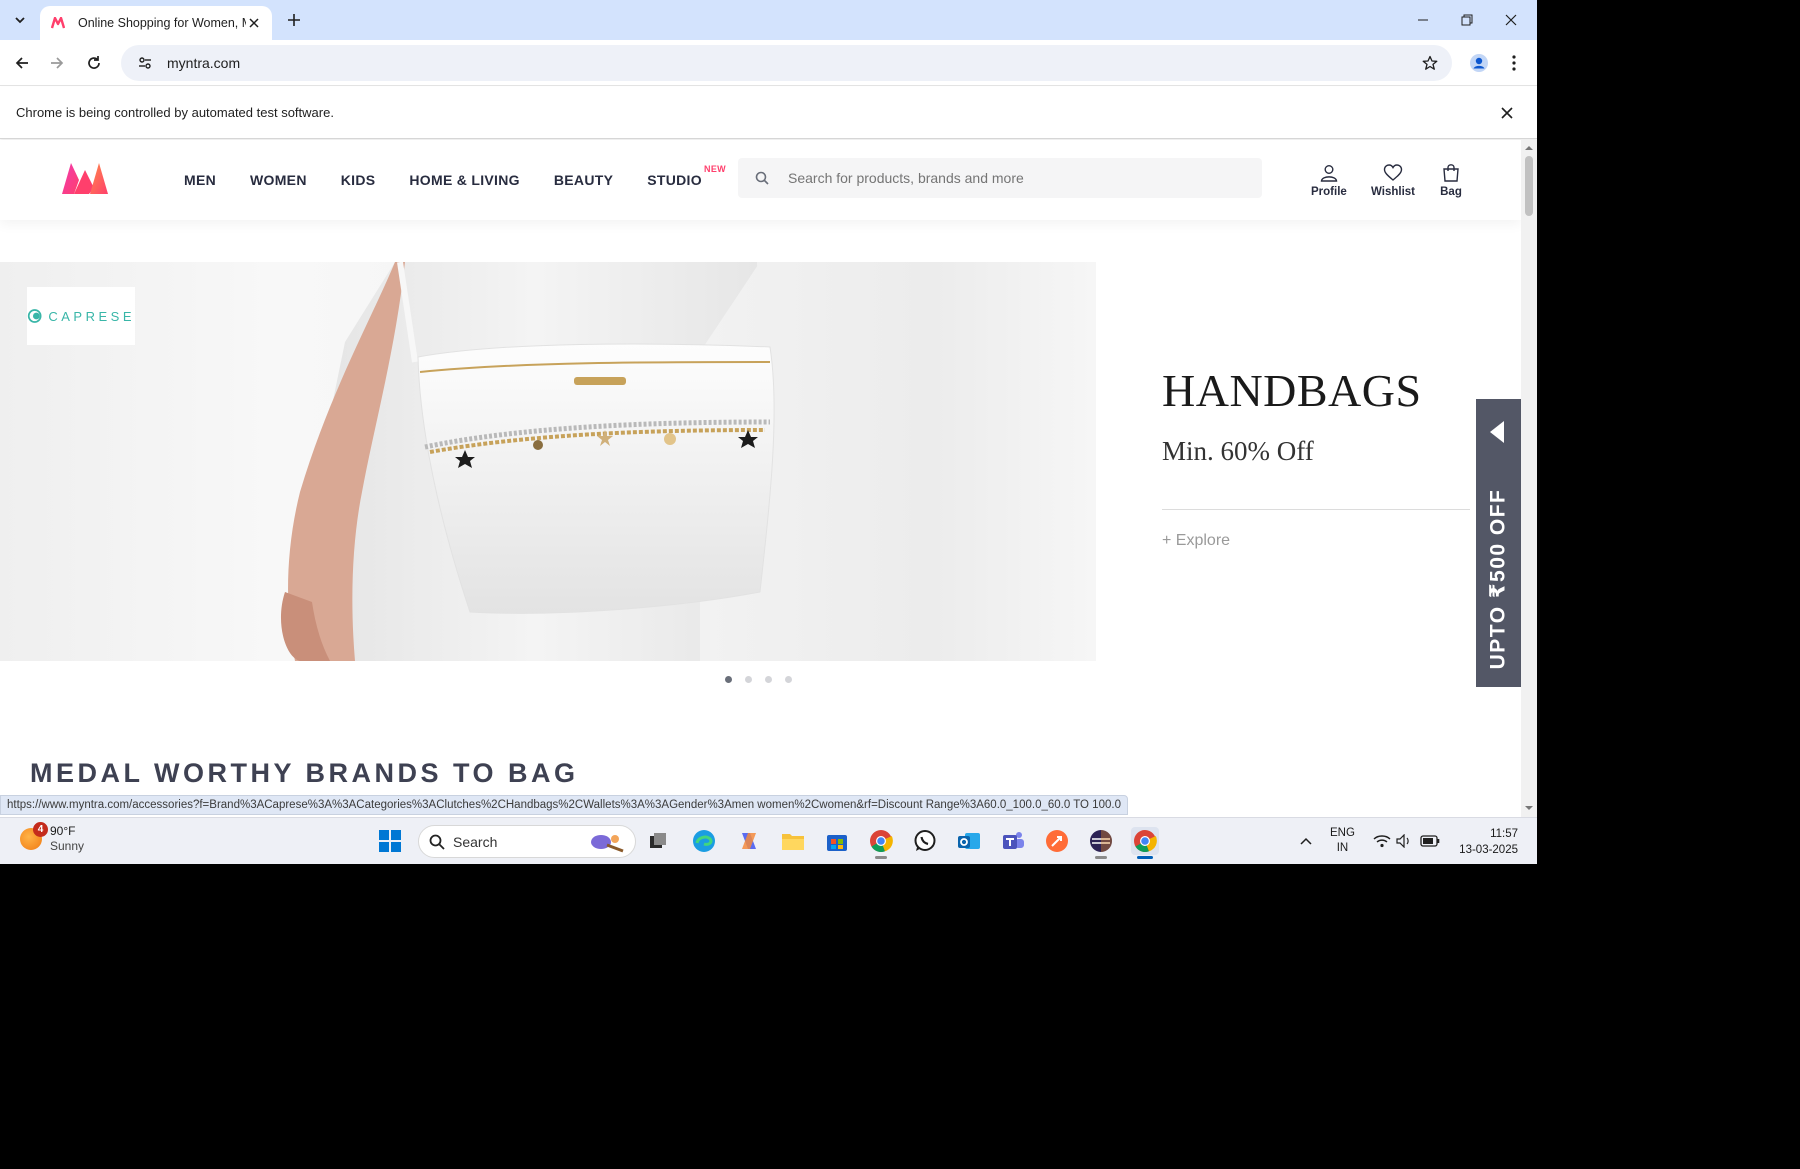 The height and width of the screenshot is (1169, 1800). I want to click on store-app, so click(837, 841).